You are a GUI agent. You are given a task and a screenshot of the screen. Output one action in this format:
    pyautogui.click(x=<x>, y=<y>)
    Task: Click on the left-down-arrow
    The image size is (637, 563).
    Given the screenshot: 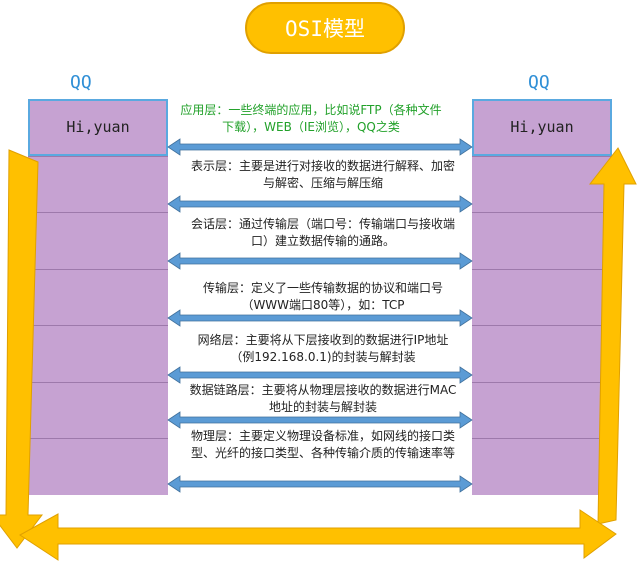 What is the action you would take?
    pyautogui.click(x=22, y=349)
    